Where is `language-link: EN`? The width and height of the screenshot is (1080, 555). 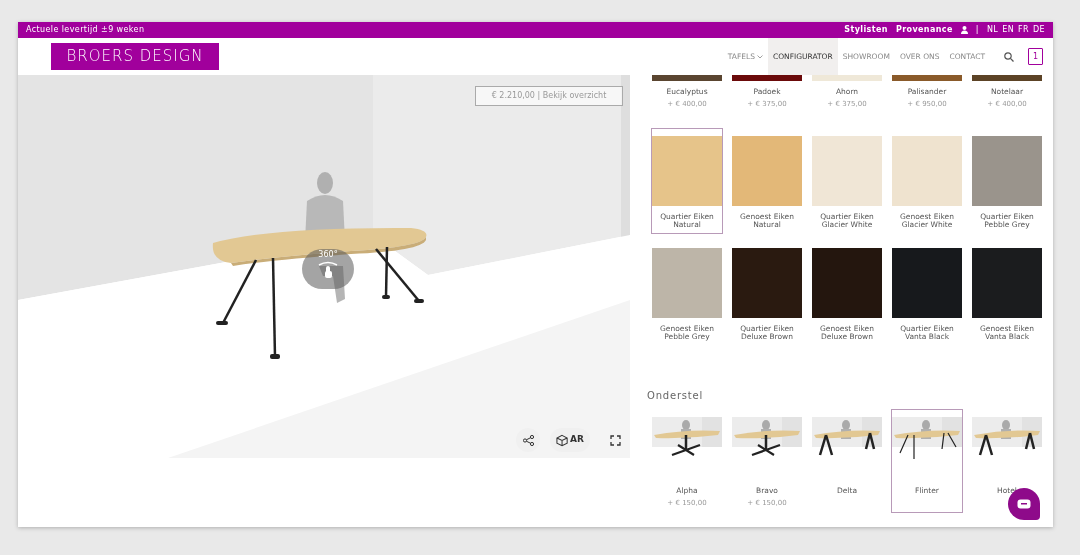 language-link: EN is located at coordinates (1008, 30).